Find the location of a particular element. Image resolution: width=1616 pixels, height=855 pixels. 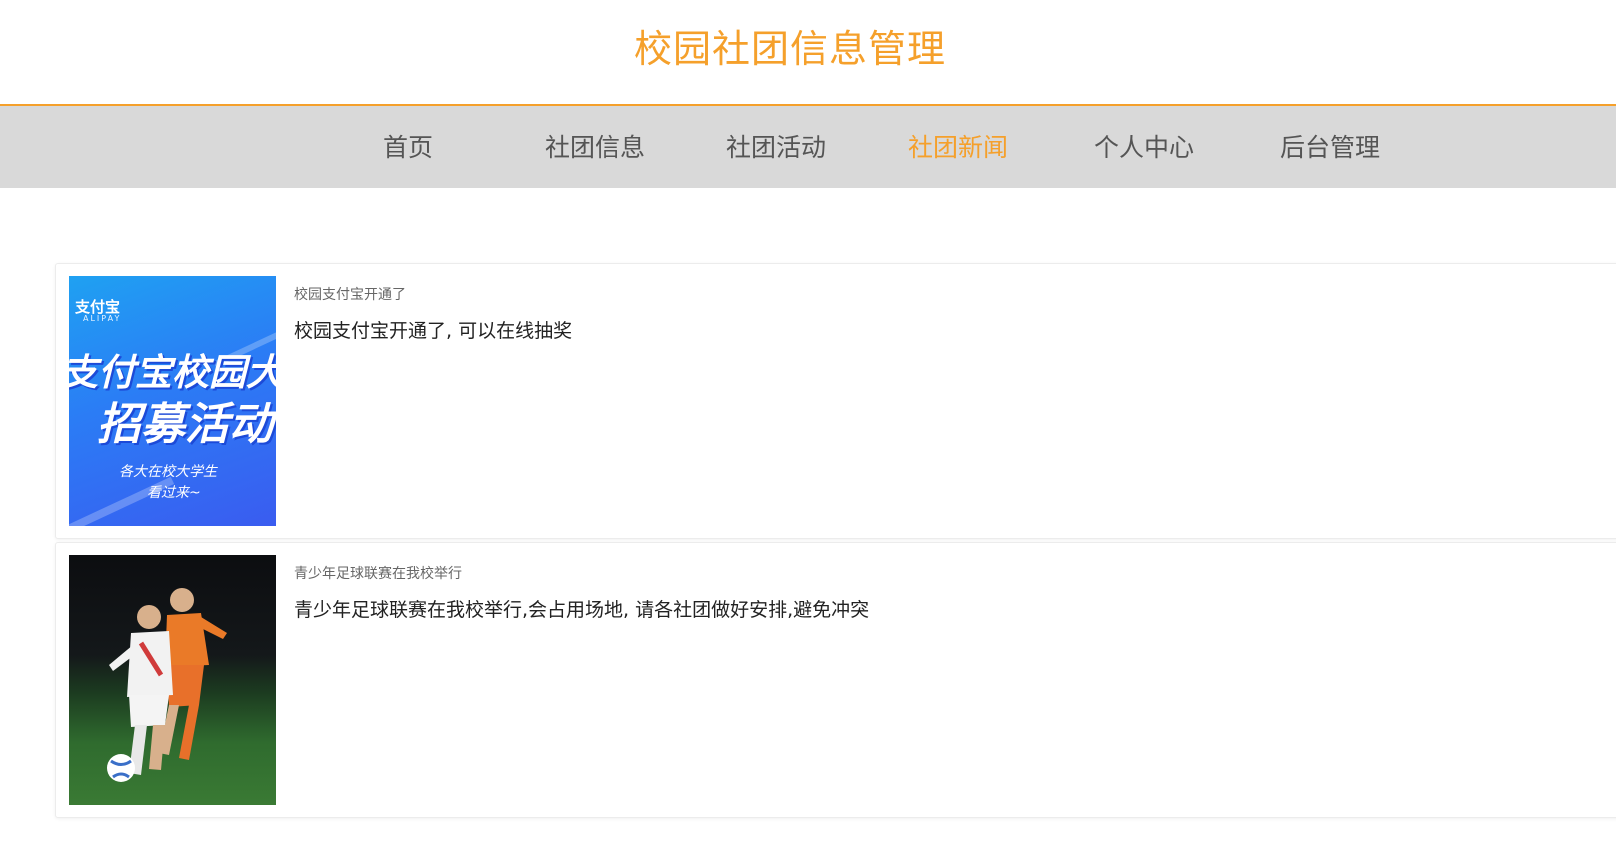

nav-item-home: 首页 is located at coordinates (408, 146).